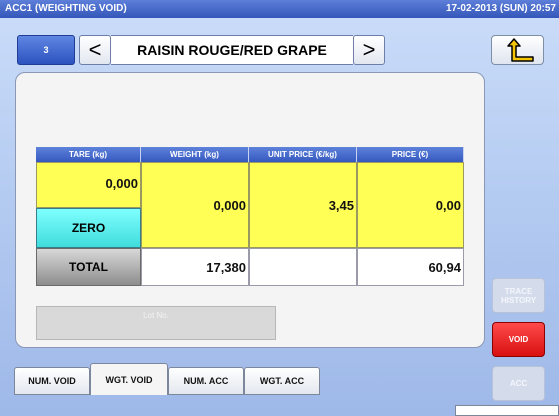 This screenshot has width=559, height=416. What do you see at coordinates (52, 381) in the screenshot?
I see `tab-num-void: NUM. VOID` at bounding box center [52, 381].